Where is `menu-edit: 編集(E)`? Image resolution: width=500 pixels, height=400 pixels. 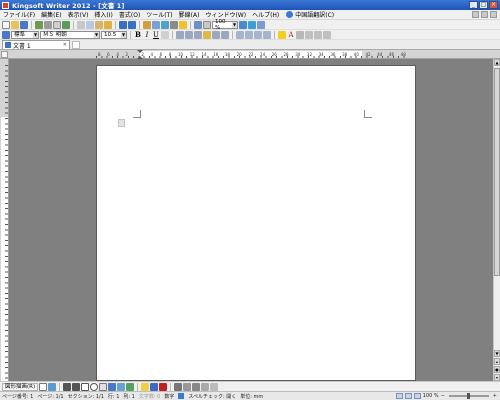 menu-edit: 編集(E) is located at coordinates (51, 14).